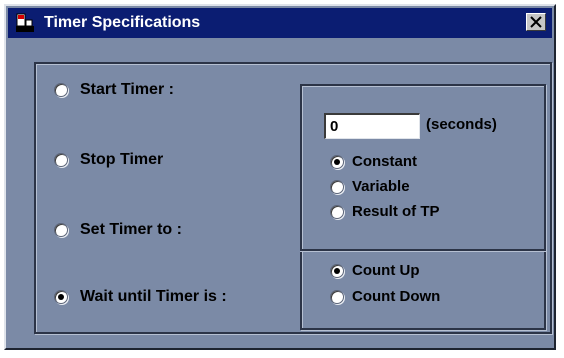 The image size is (564, 358). I want to click on timer-app-icon, so click(25, 23).